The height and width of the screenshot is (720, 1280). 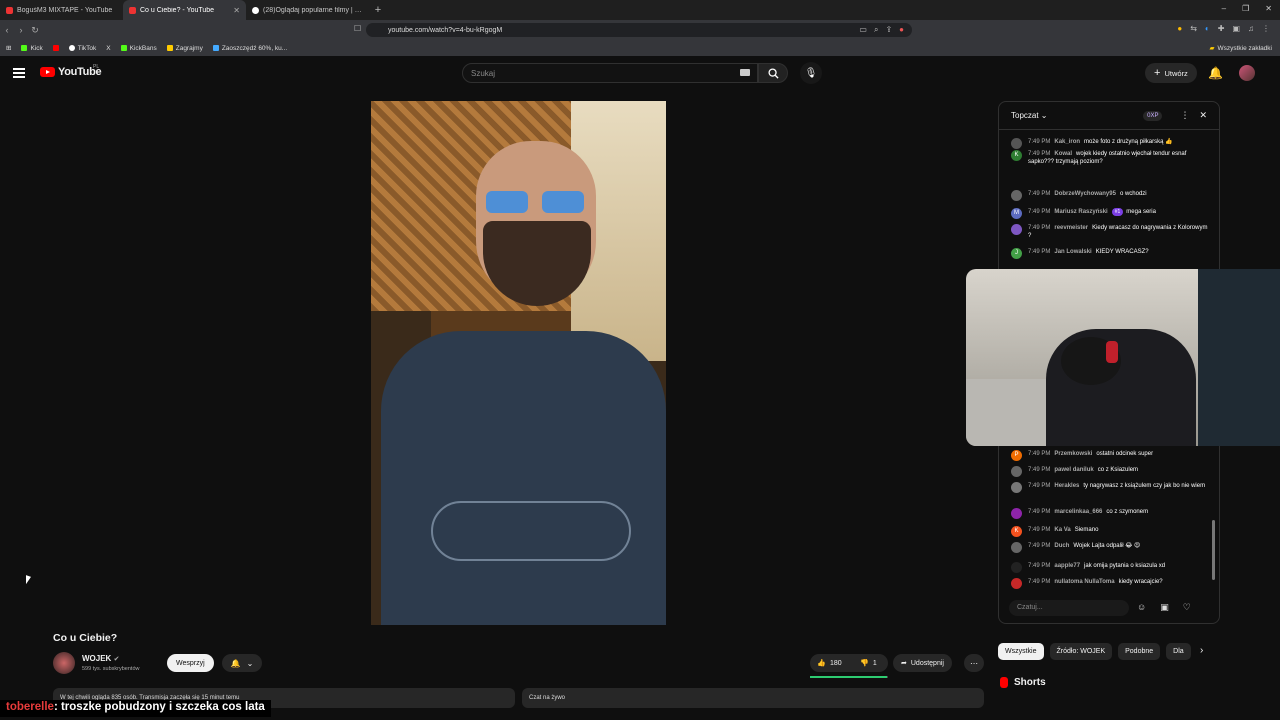 I want to click on chip-for-you: Dla, so click(x=1178, y=651).